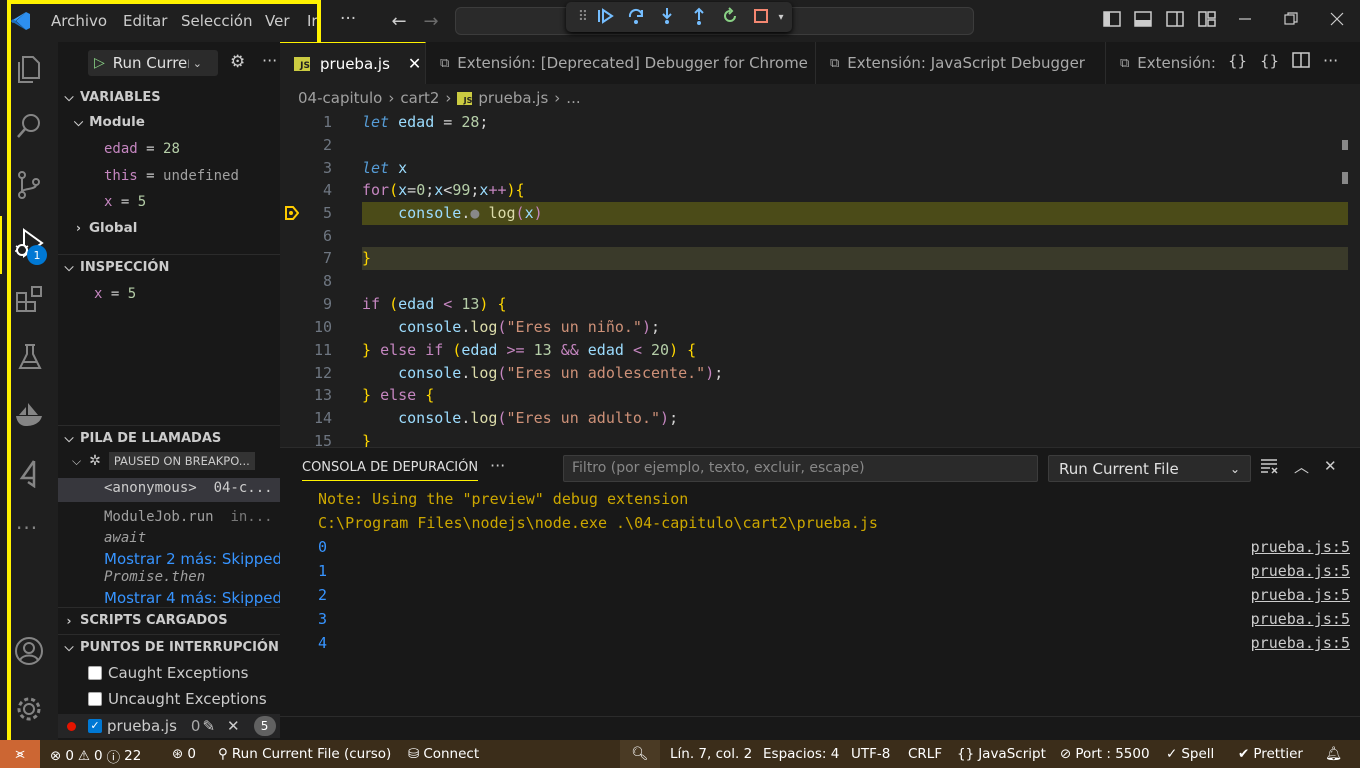 The height and width of the screenshot is (768, 1360). I want to click on watch-header: ⌵ INSPECCIÓN, so click(169, 267).